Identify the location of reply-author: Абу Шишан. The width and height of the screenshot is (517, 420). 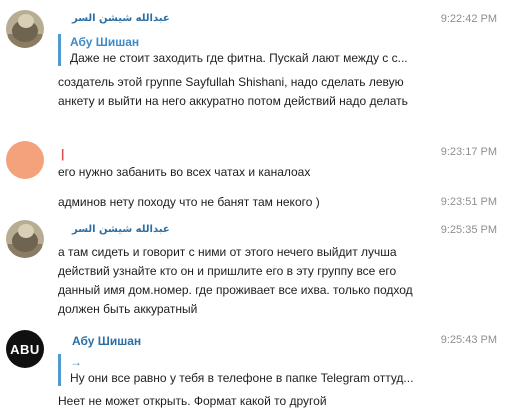
(105, 42).